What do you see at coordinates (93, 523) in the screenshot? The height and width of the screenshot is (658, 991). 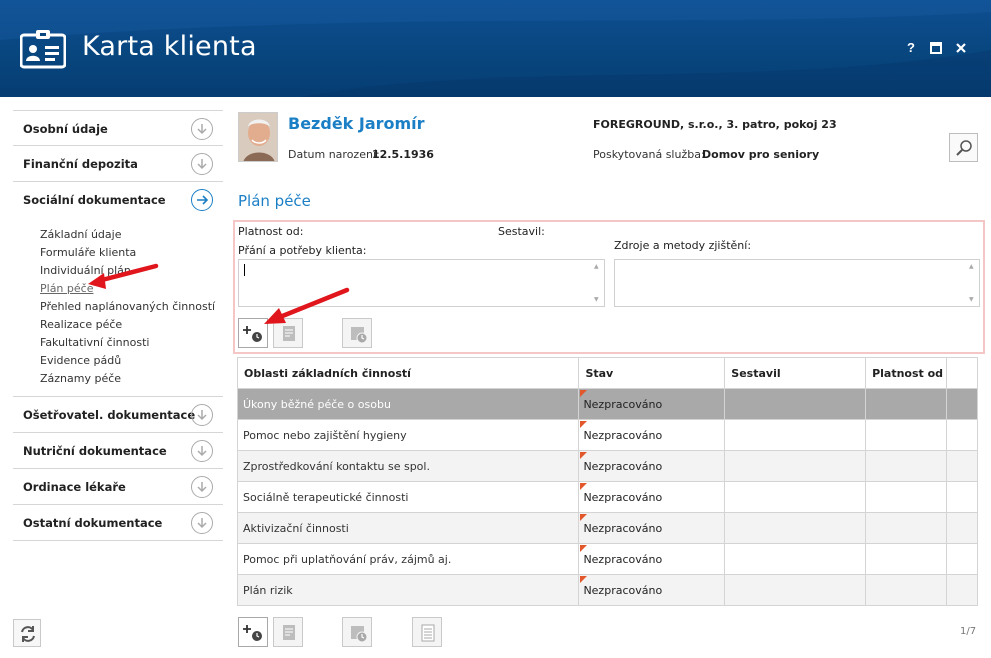 I see `sidebar-section-label: Ostatní dokumentace` at bounding box center [93, 523].